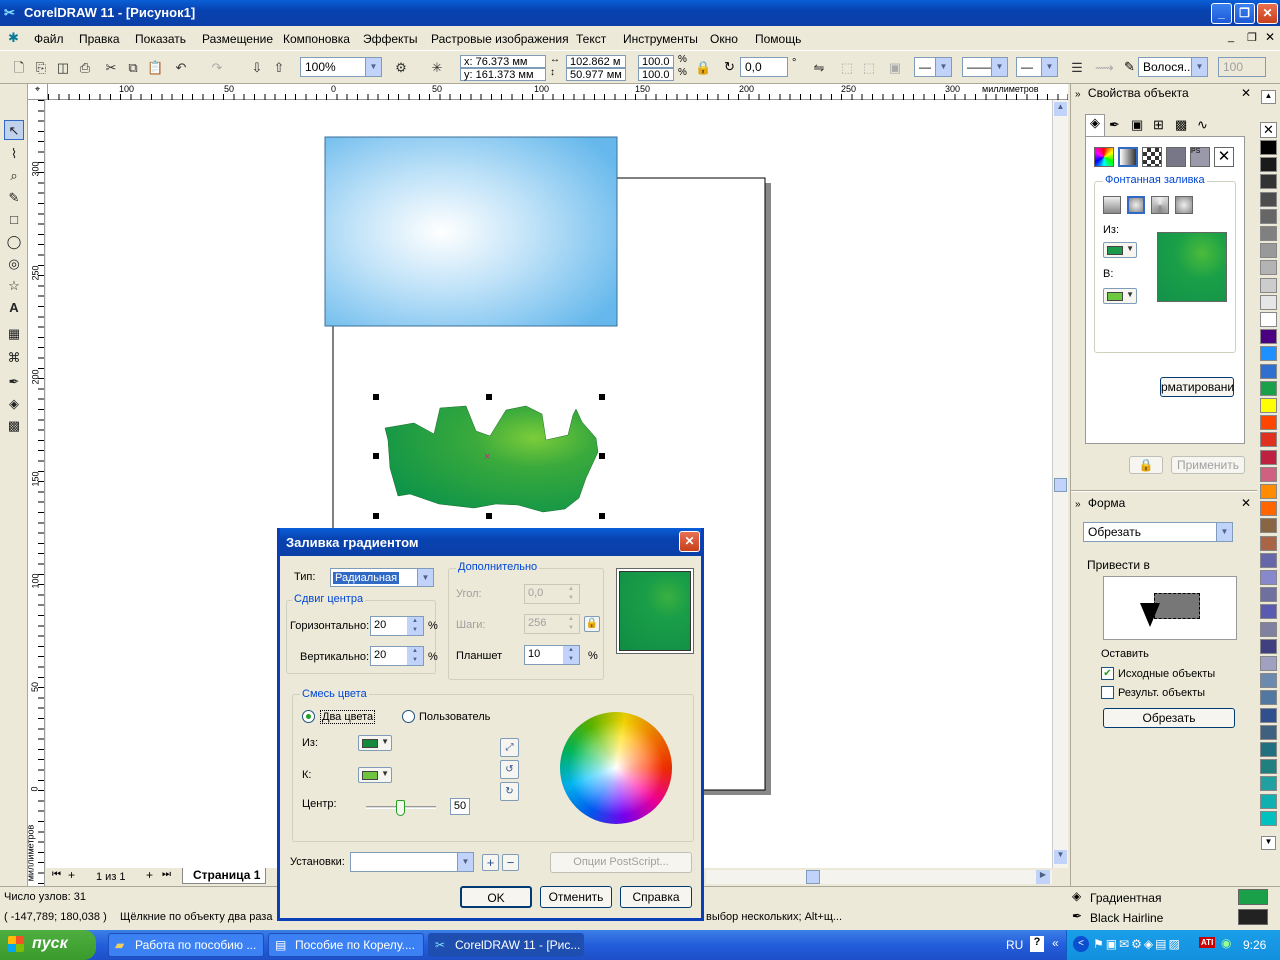 The width and height of the screenshot is (1280, 960). Describe the element at coordinates (1104, 67) in the screenshot. I see `to-curves-icon: ⟿` at that location.